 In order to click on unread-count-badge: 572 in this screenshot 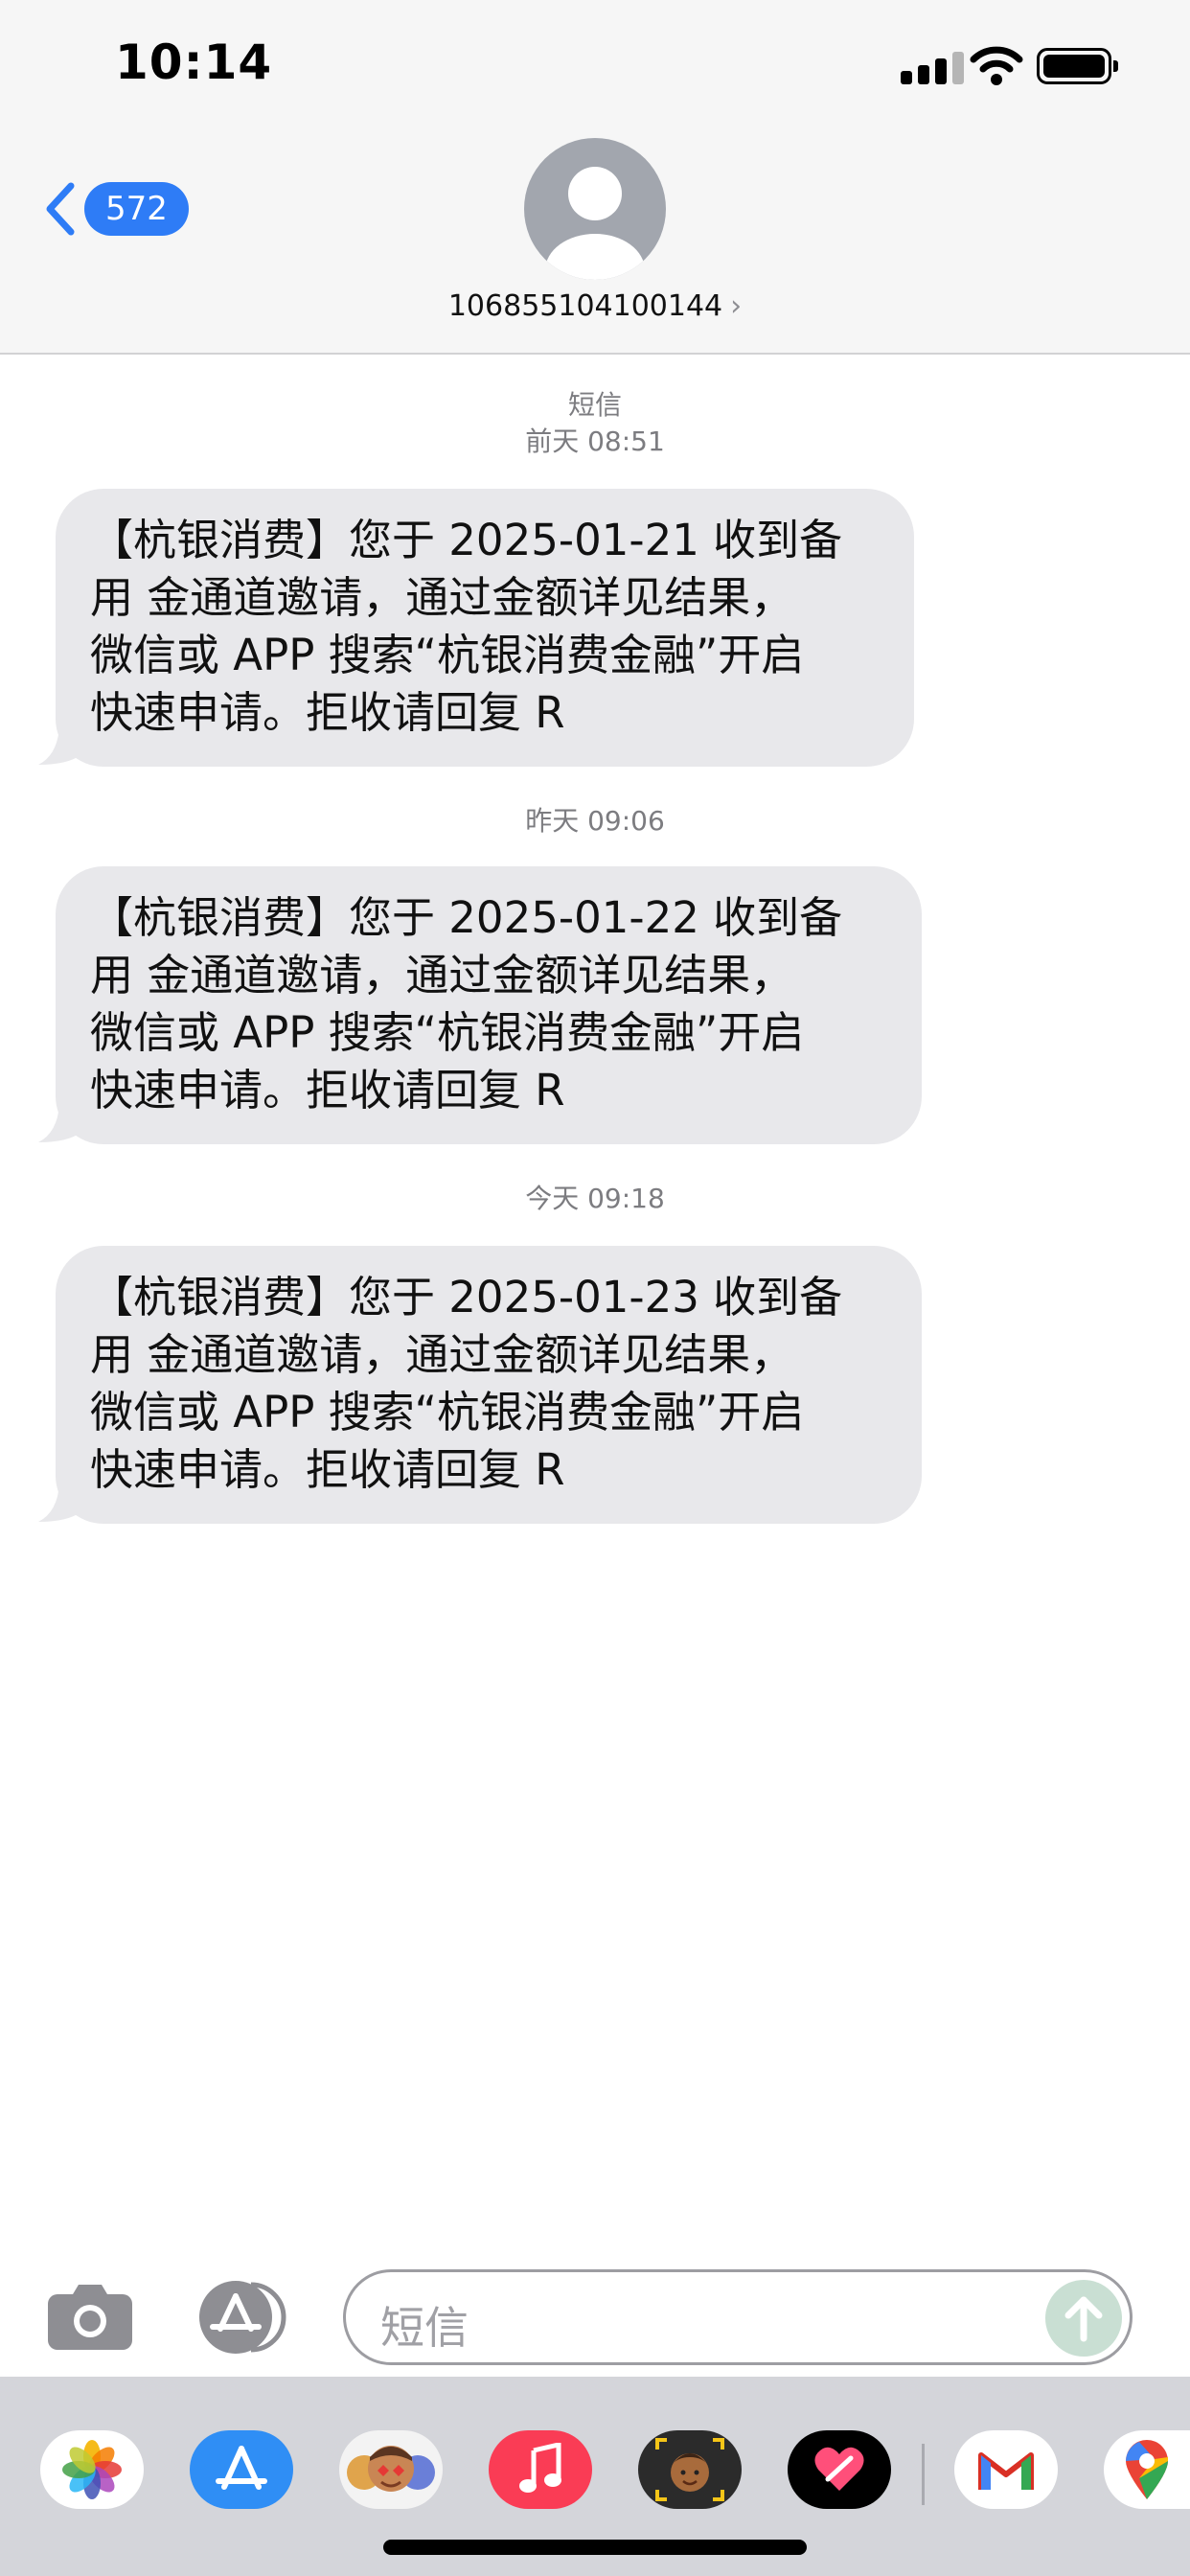, I will do `click(136, 209)`.